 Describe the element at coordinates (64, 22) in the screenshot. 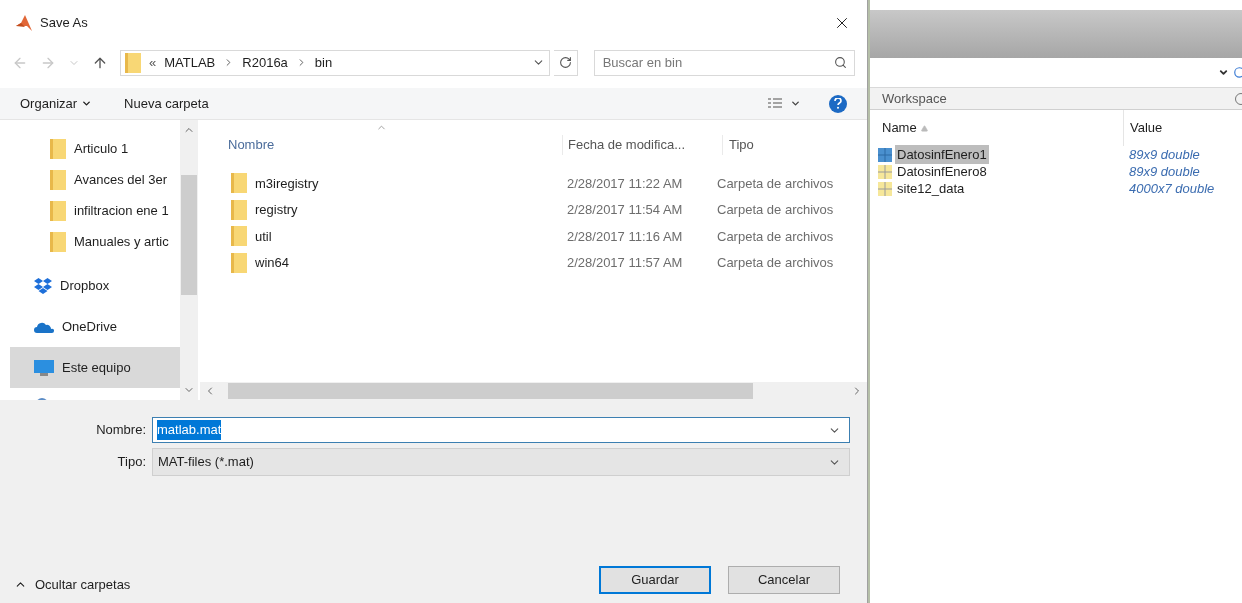

I see `window-title: Save As` at that location.